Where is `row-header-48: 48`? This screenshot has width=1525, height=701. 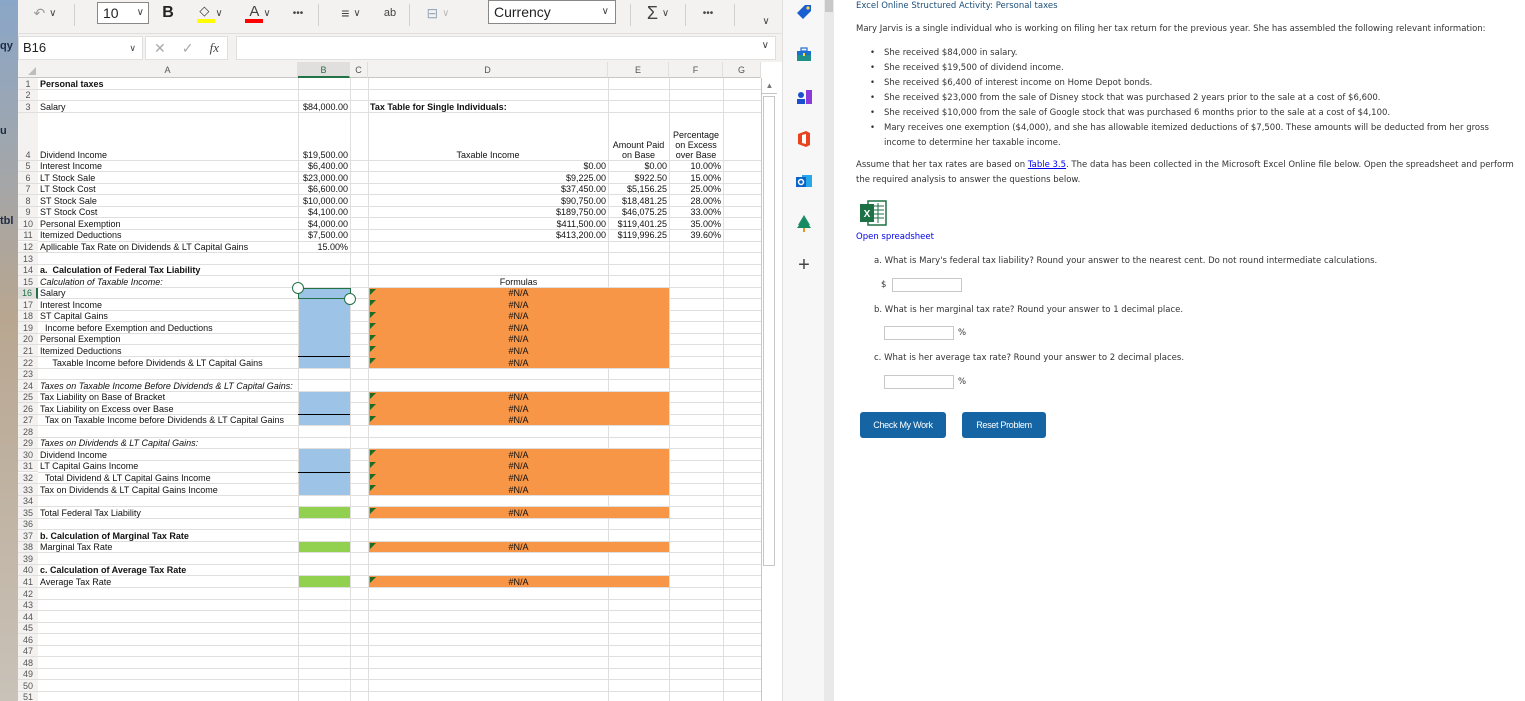 row-header-48: 48 is located at coordinates (28, 663).